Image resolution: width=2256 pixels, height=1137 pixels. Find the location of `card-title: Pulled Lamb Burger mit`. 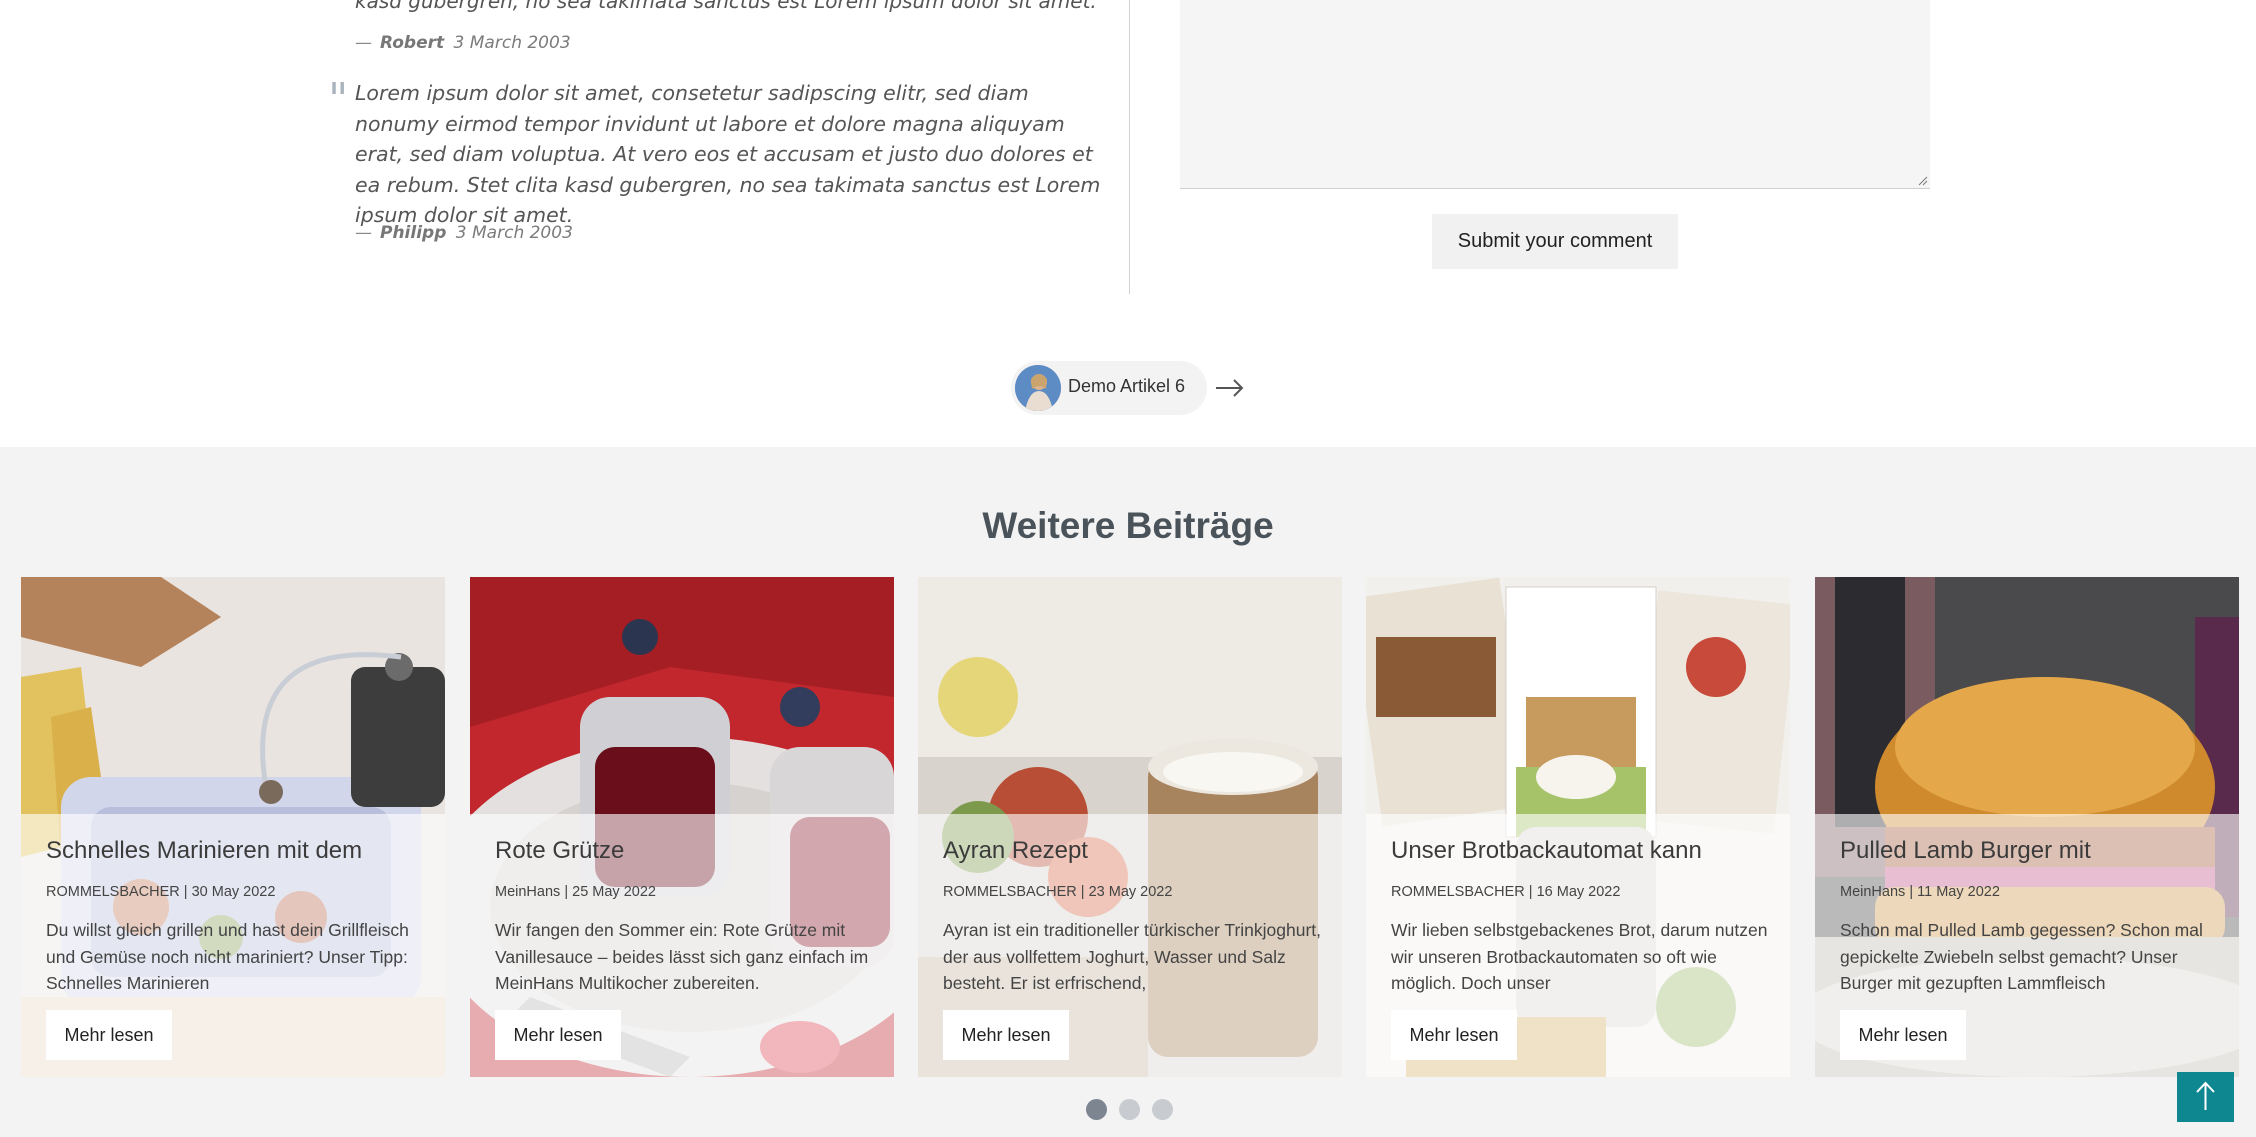

card-title: Pulled Lamb Burger mit is located at coordinates (2030, 851).